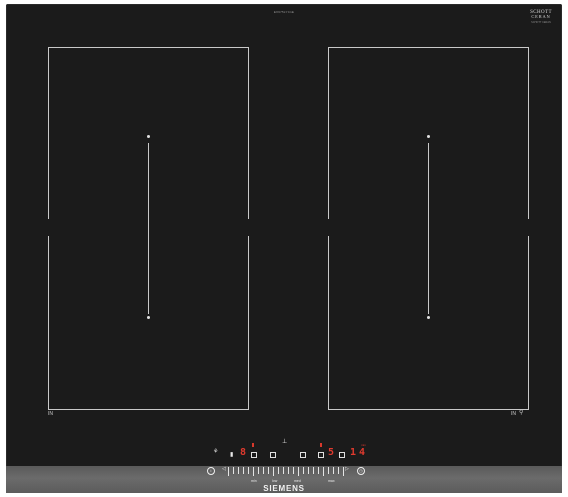  What do you see at coordinates (361, 471) in the screenshot?
I see `timer-button-icon: ◷` at bounding box center [361, 471].